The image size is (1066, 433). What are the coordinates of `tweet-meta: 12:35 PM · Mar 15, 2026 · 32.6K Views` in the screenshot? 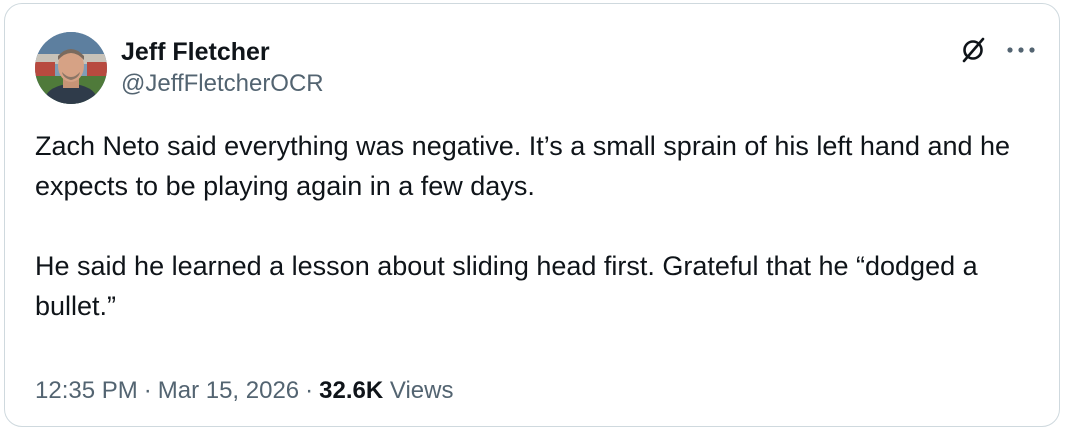 It's located at (244, 391).